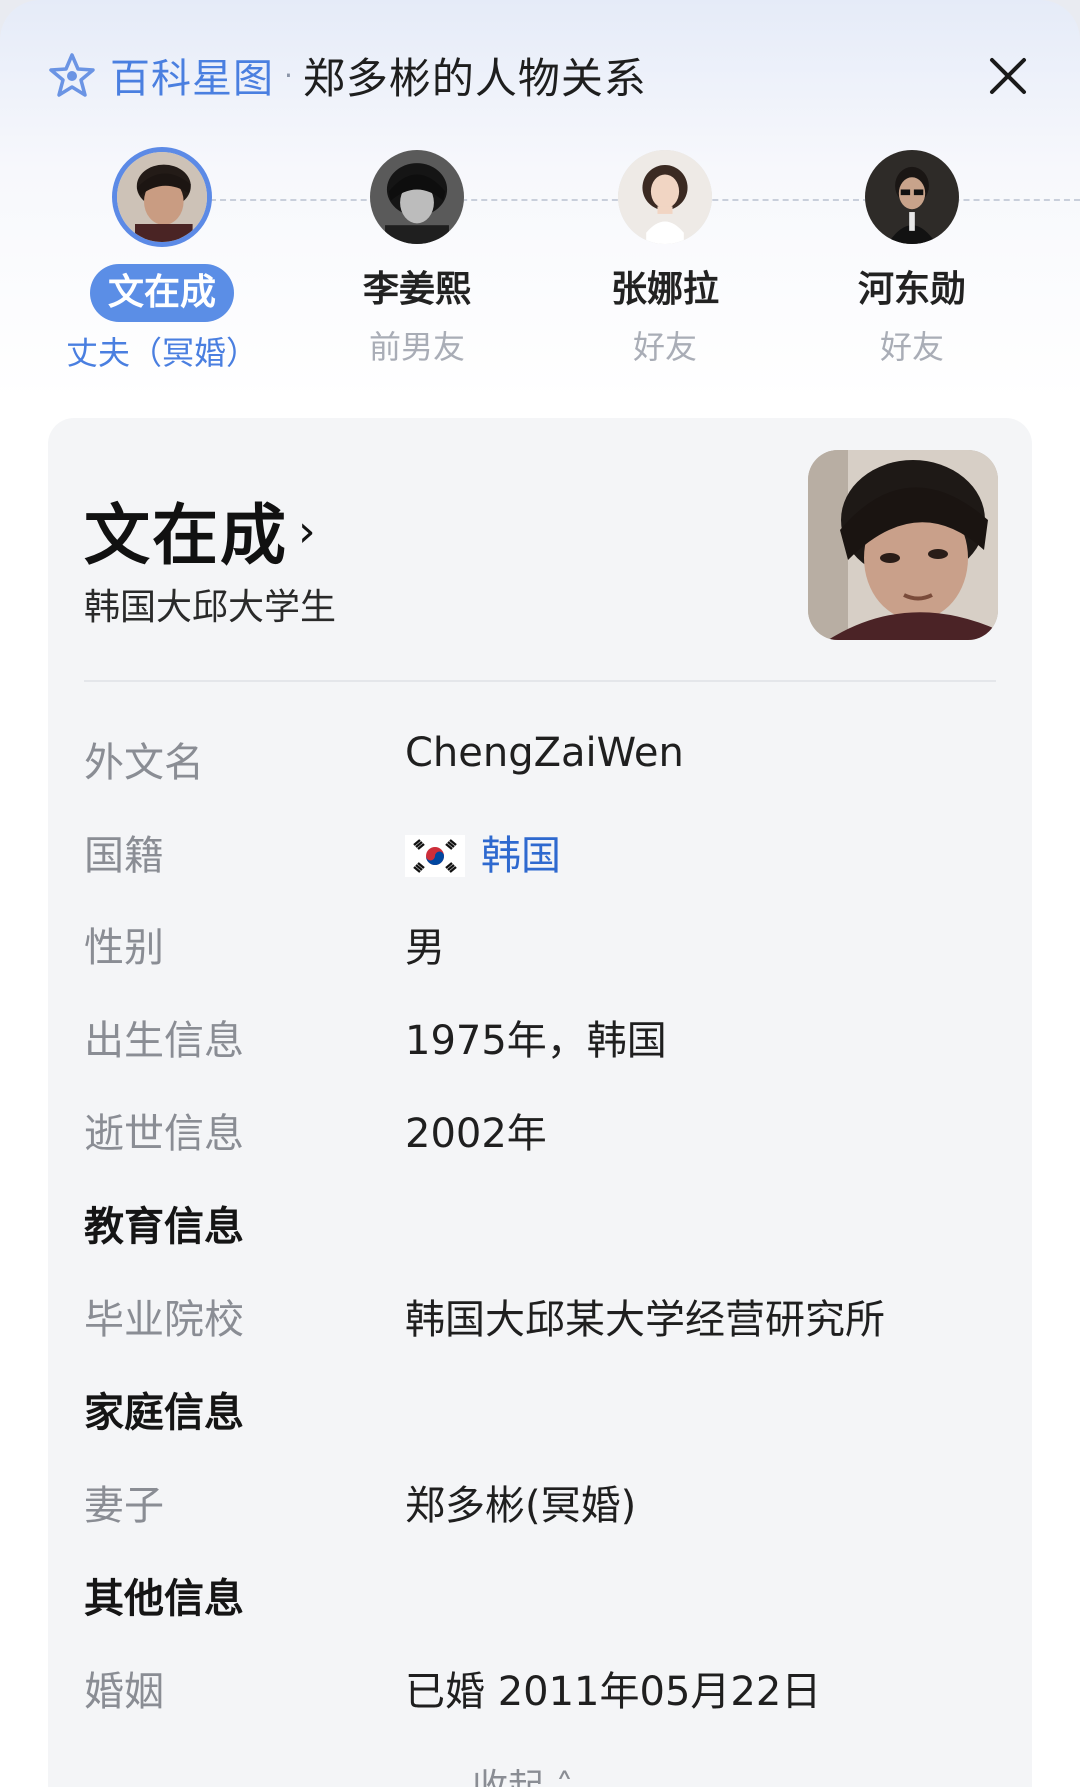 This screenshot has height=1787, width=1080. What do you see at coordinates (912, 259) in the screenshot?
I see `relation-item-he-dongxun: 河东勋 好友` at bounding box center [912, 259].